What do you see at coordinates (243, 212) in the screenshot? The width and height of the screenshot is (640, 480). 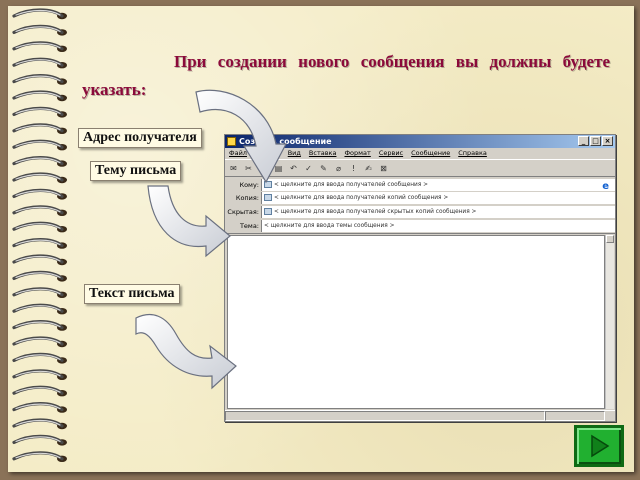 I see `bcc-label: Скрытая:` at bounding box center [243, 212].